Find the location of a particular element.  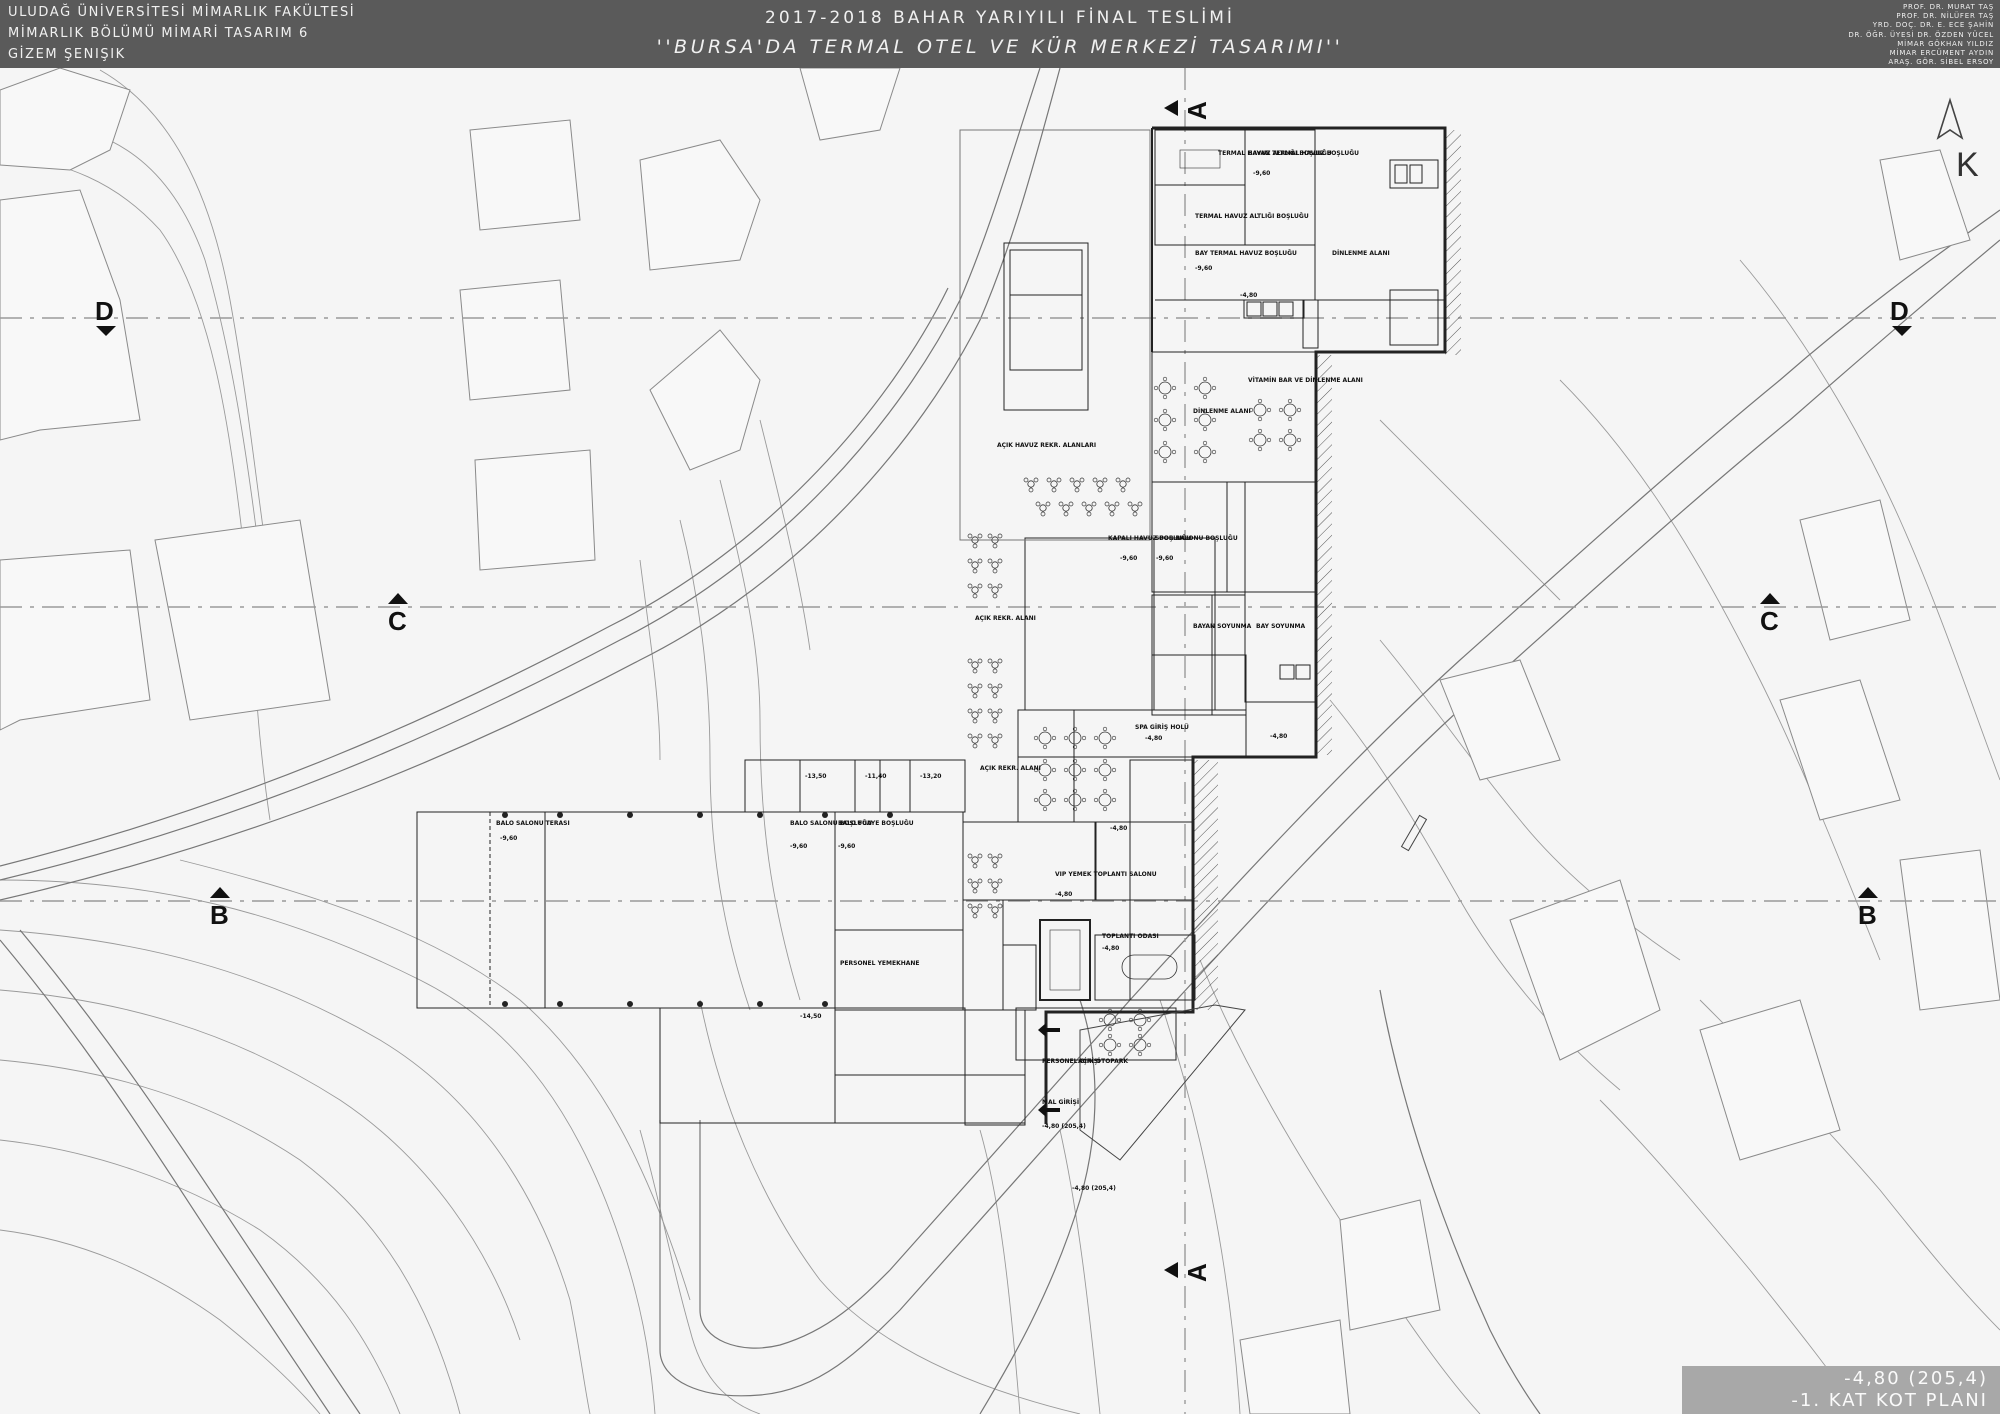

label-dinlenme-alani: DİNLENME ALANI is located at coordinates (1361, 253).